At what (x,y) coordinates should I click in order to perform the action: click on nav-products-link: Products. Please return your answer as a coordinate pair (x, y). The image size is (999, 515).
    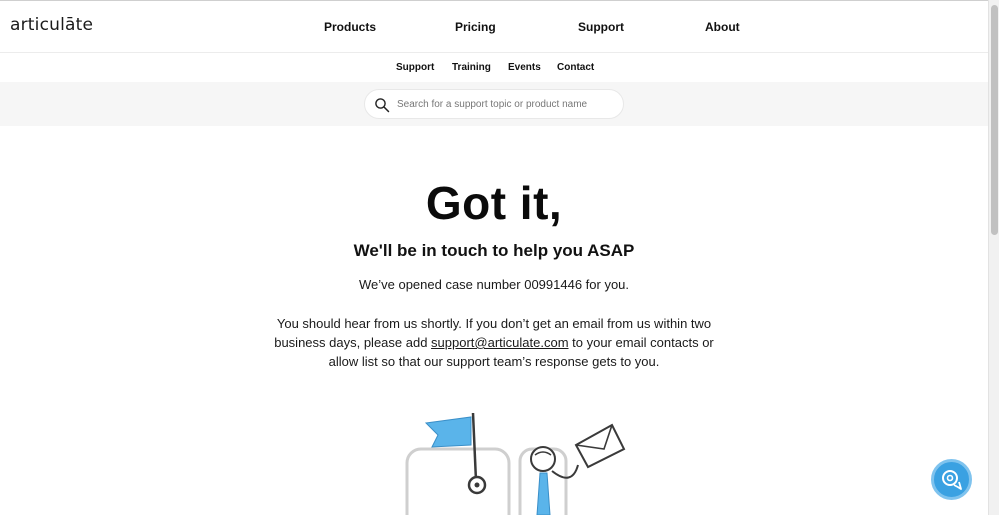
    Looking at the image, I should click on (350, 27).